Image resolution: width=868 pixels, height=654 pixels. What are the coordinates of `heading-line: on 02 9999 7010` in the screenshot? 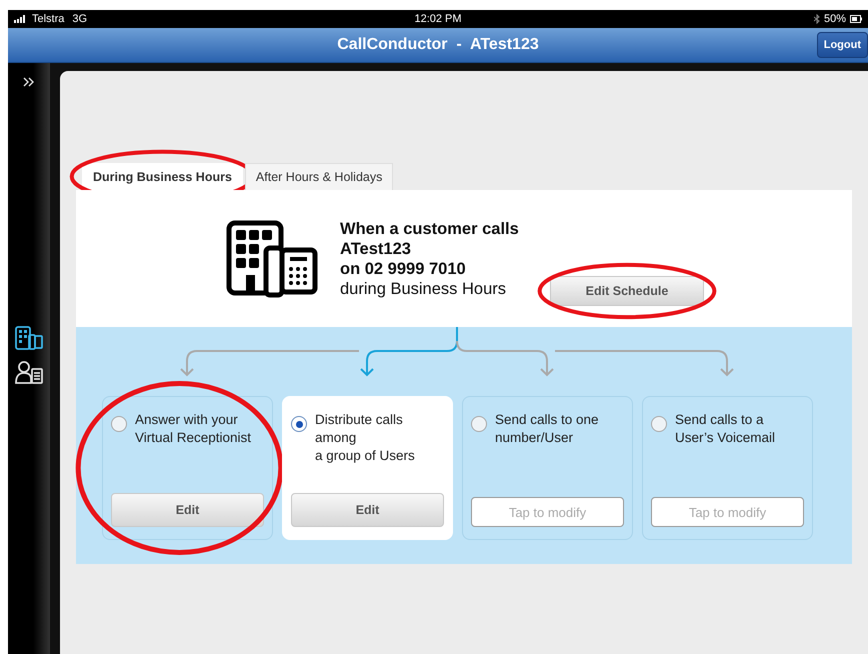 It's located at (403, 268).